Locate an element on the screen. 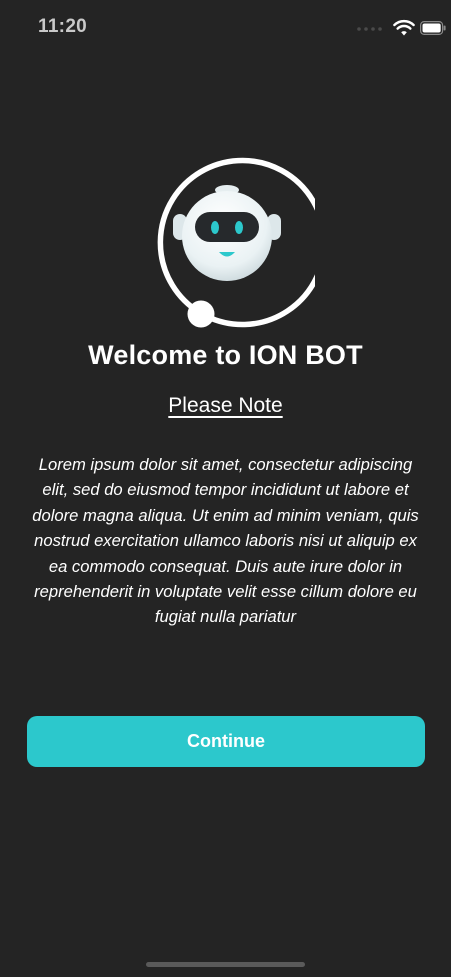  signal-dots-icon is located at coordinates (369, 29).